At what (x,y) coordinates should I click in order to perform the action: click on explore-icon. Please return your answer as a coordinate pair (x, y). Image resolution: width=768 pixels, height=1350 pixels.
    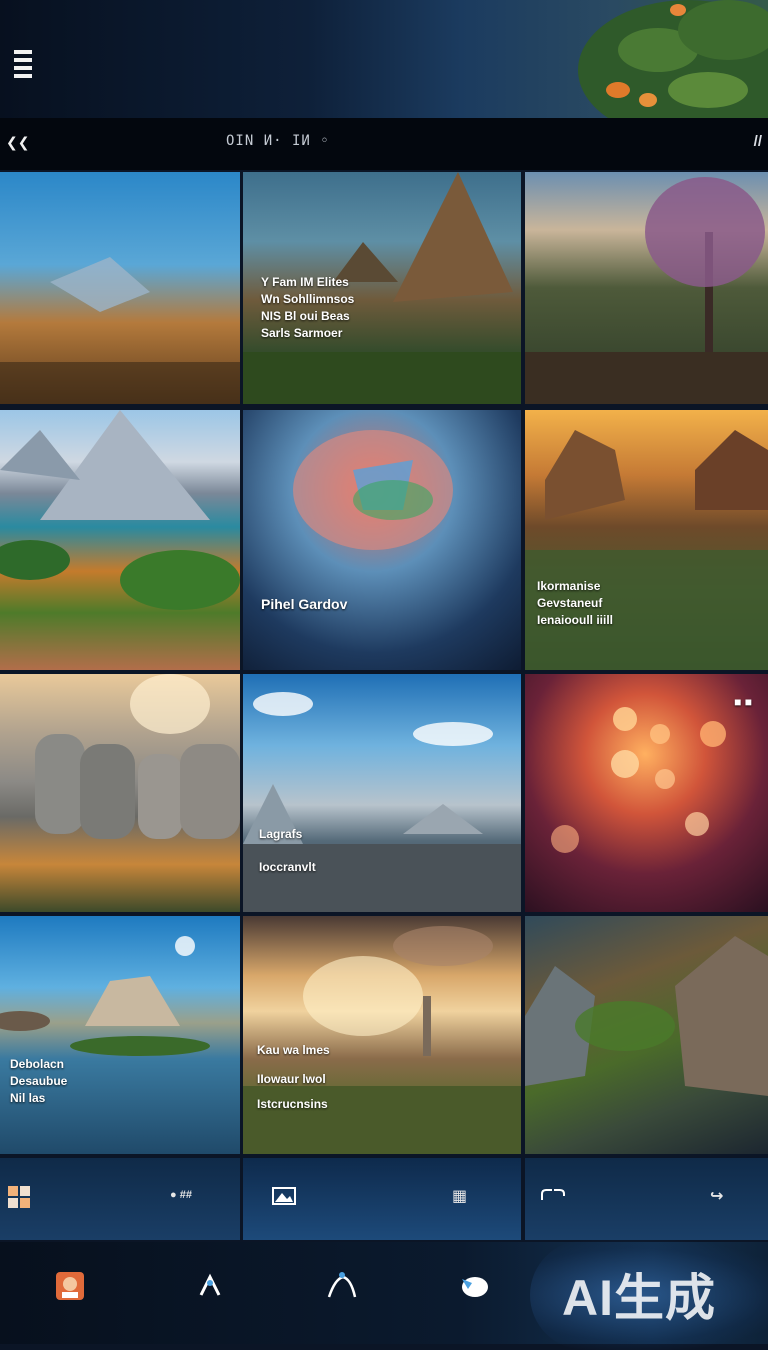
    Looking at the image, I should click on (210, 1286).